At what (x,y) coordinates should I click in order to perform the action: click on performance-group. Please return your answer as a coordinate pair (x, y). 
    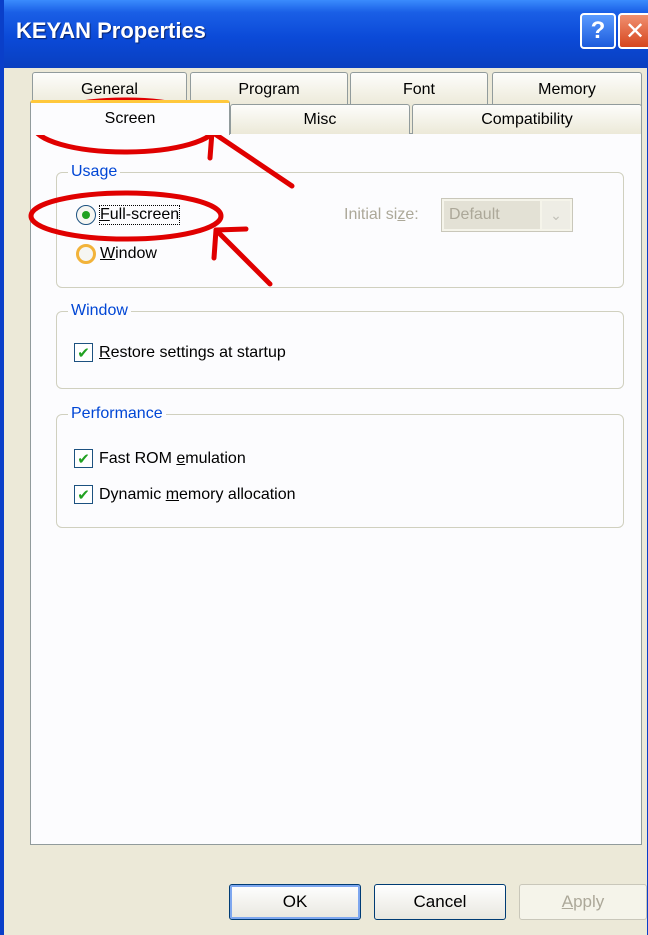
    Looking at the image, I should click on (340, 471).